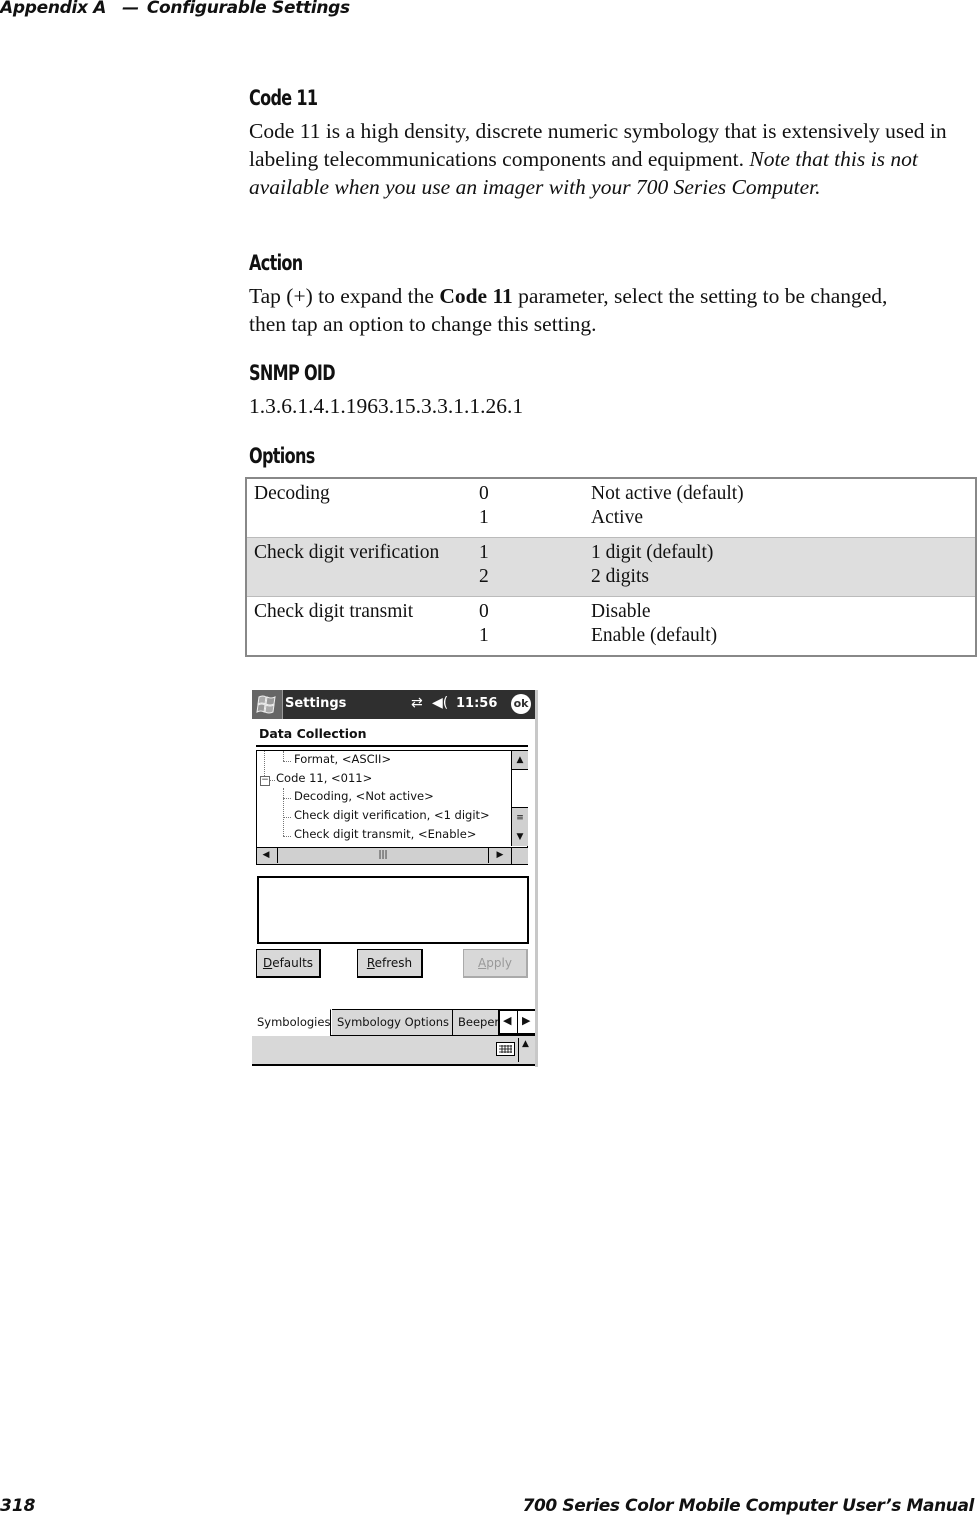 Image resolution: width=978 pixels, height=1521 pixels. I want to click on tree-item: Code 11, <011>, so click(324, 778).